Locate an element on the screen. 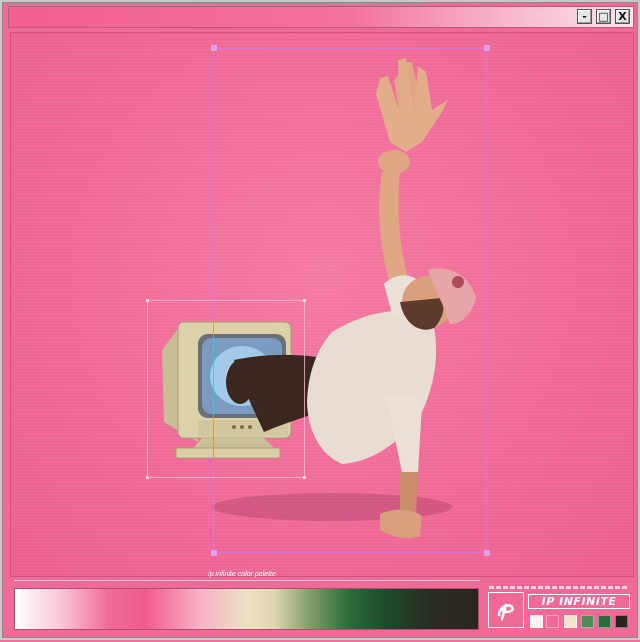 The height and width of the screenshot is (642, 640). palette-divider is located at coordinates (247, 580).